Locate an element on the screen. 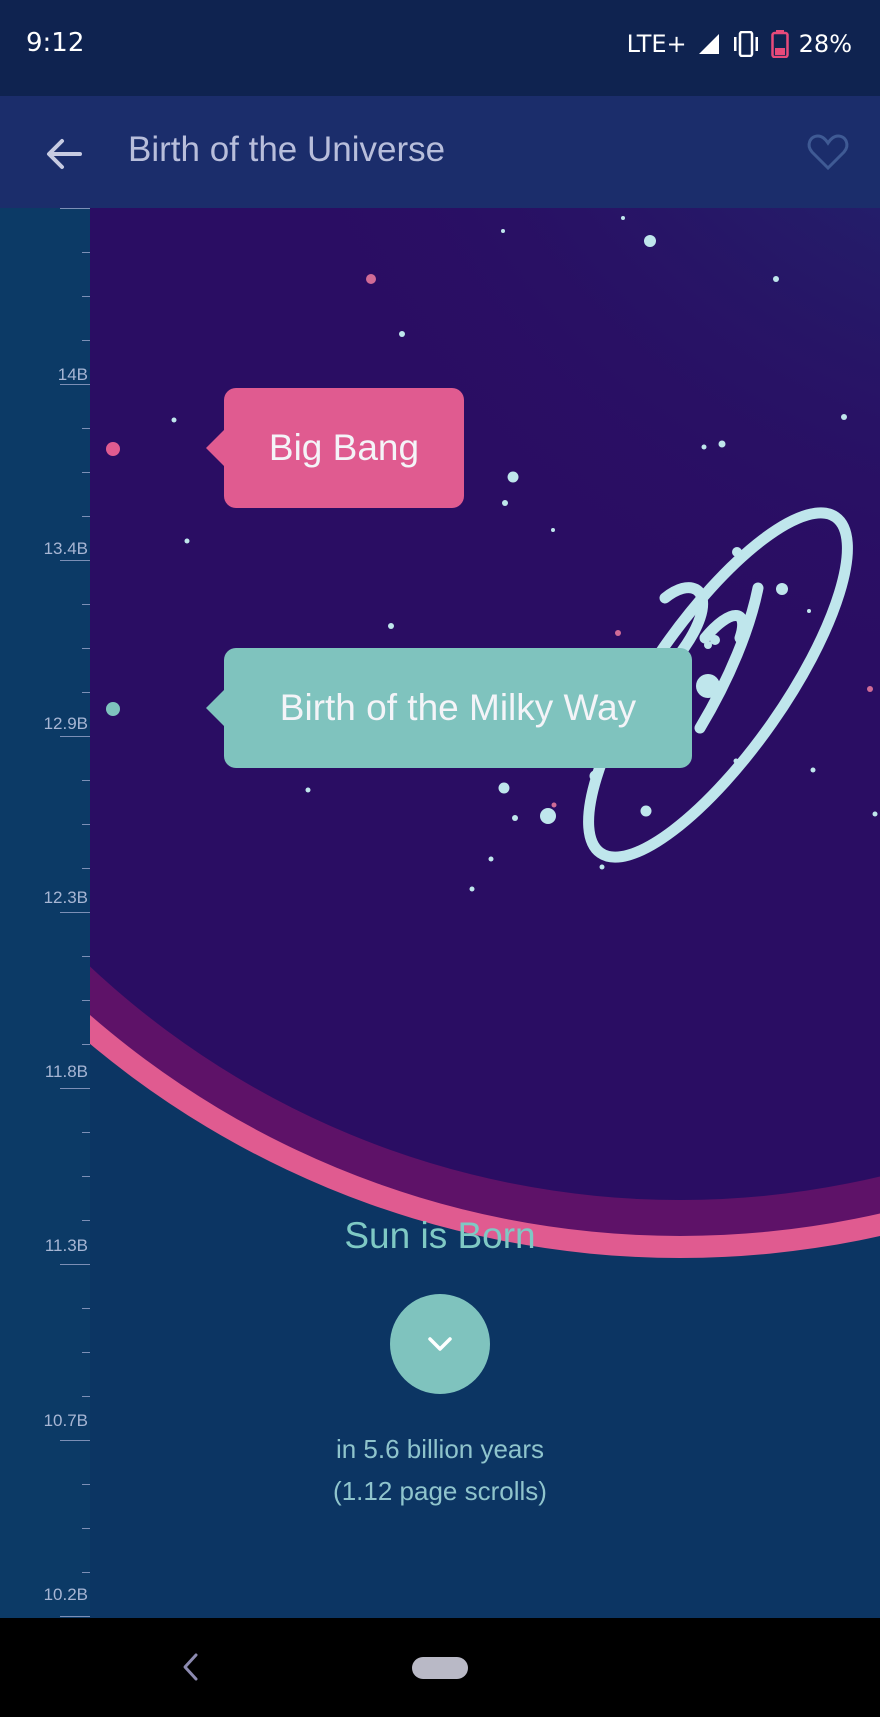 This screenshot has width=880, height=1717. back-button is located at coordinates (64, 154).